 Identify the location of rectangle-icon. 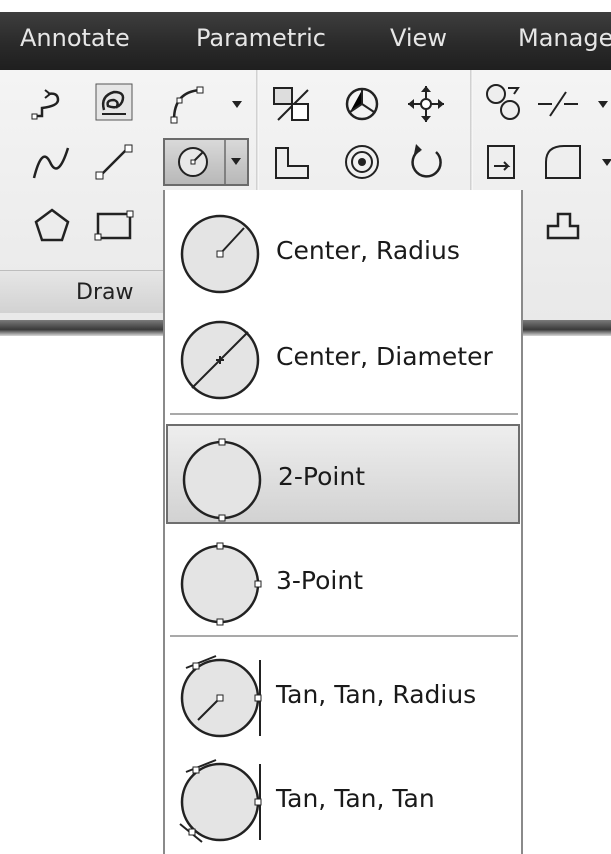
(114, 226).